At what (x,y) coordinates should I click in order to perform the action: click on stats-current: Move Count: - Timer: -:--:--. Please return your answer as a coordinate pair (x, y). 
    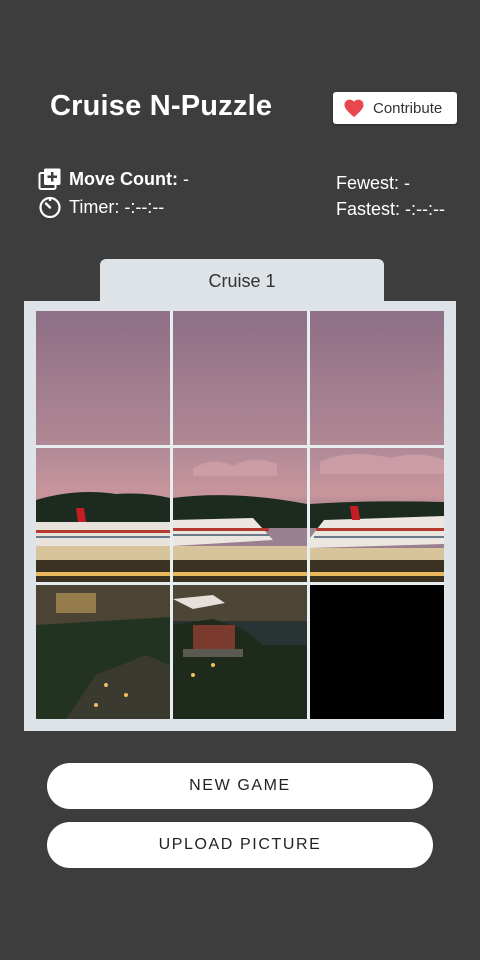
    Looking at the image, I should click on (113, 193).